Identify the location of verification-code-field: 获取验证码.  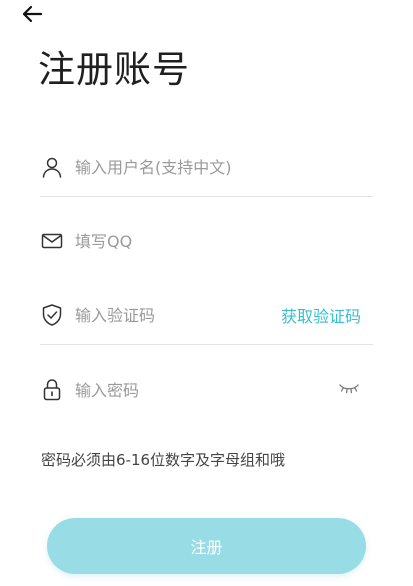
(206, 315).